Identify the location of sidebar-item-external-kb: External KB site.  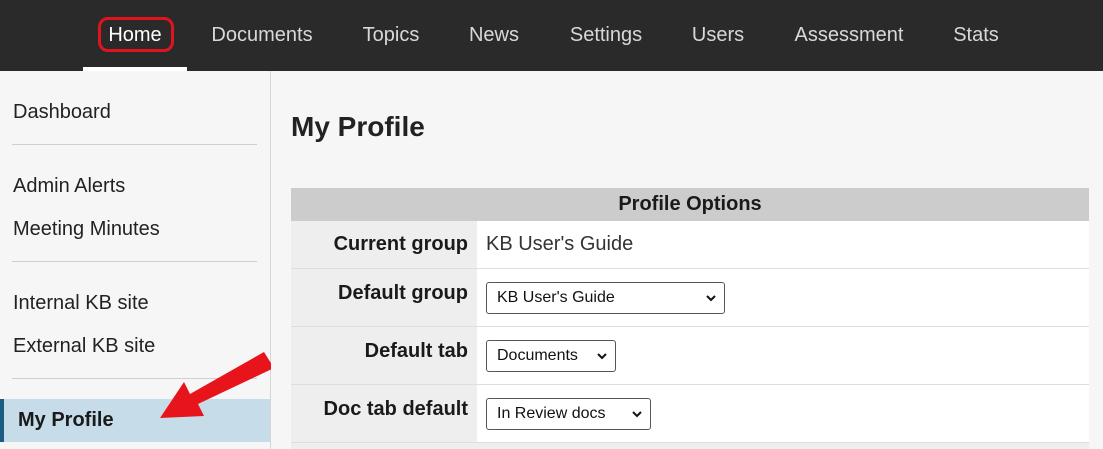
(84, 346).